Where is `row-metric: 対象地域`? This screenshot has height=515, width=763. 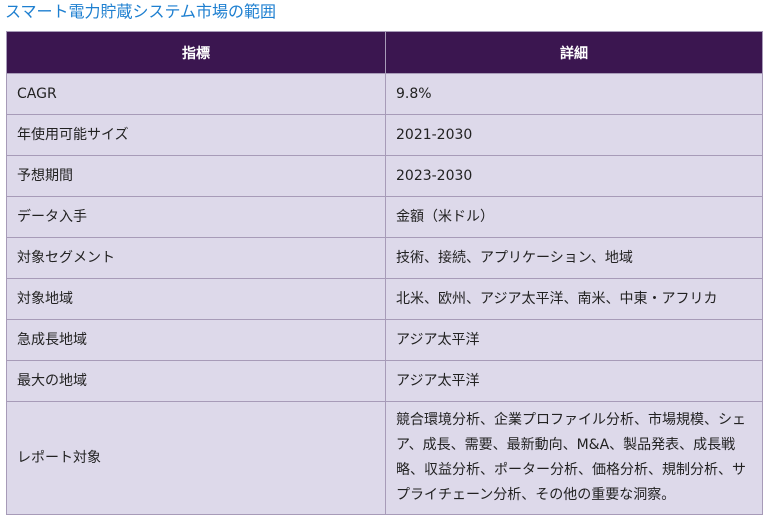 row-metric: 対象地域 is located at coordinates (196, 299).